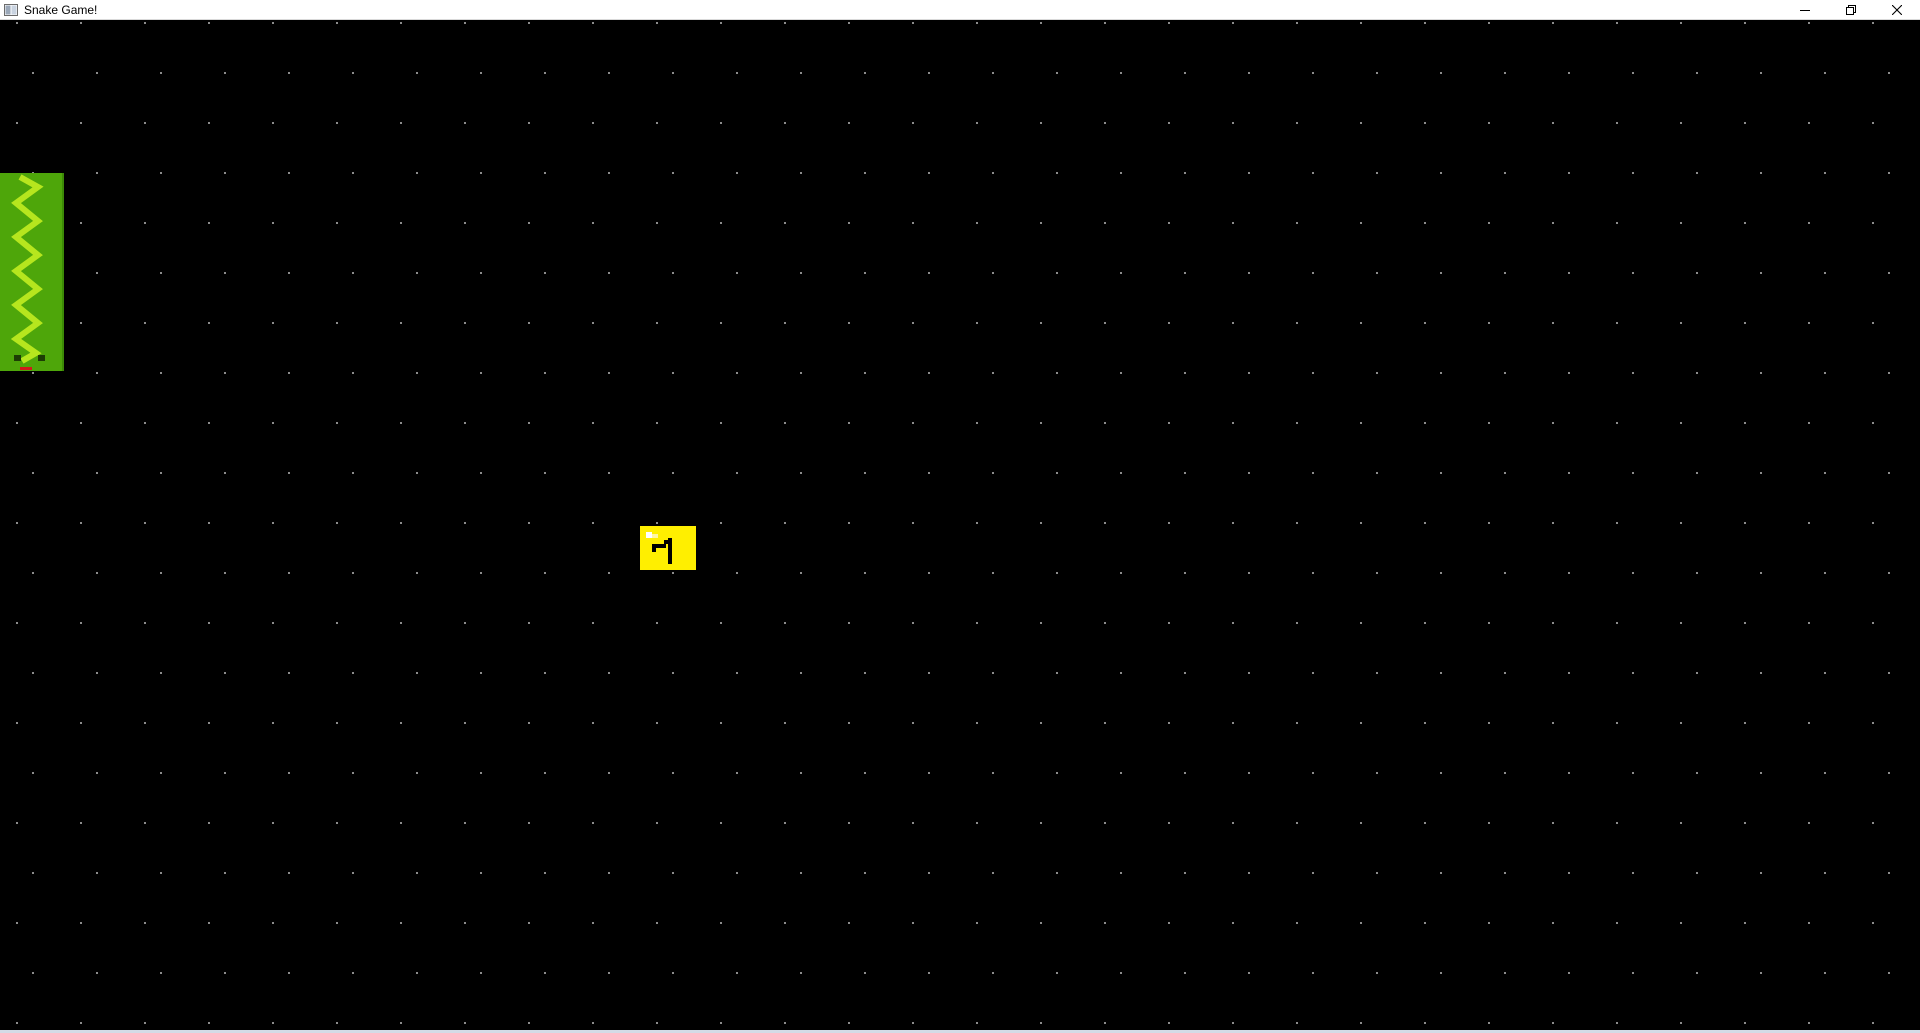  I want to click on minimize-icon, so click(1805, 10).